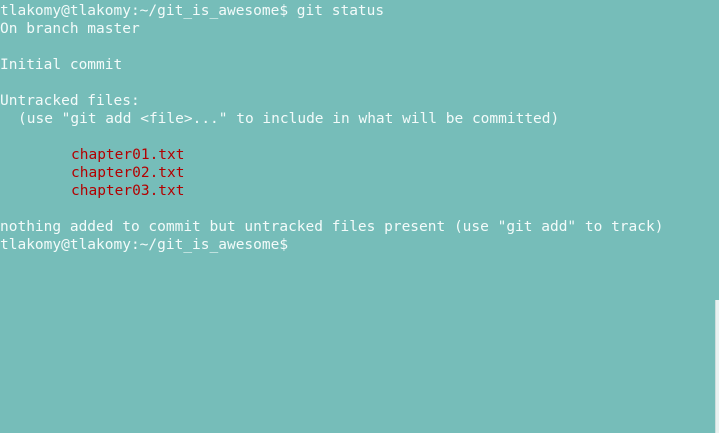  What do you see at coordinates (128, 173) in the screenshot?
I see `untracked-file: chapter02.txt` at bounding box center [128, 173].